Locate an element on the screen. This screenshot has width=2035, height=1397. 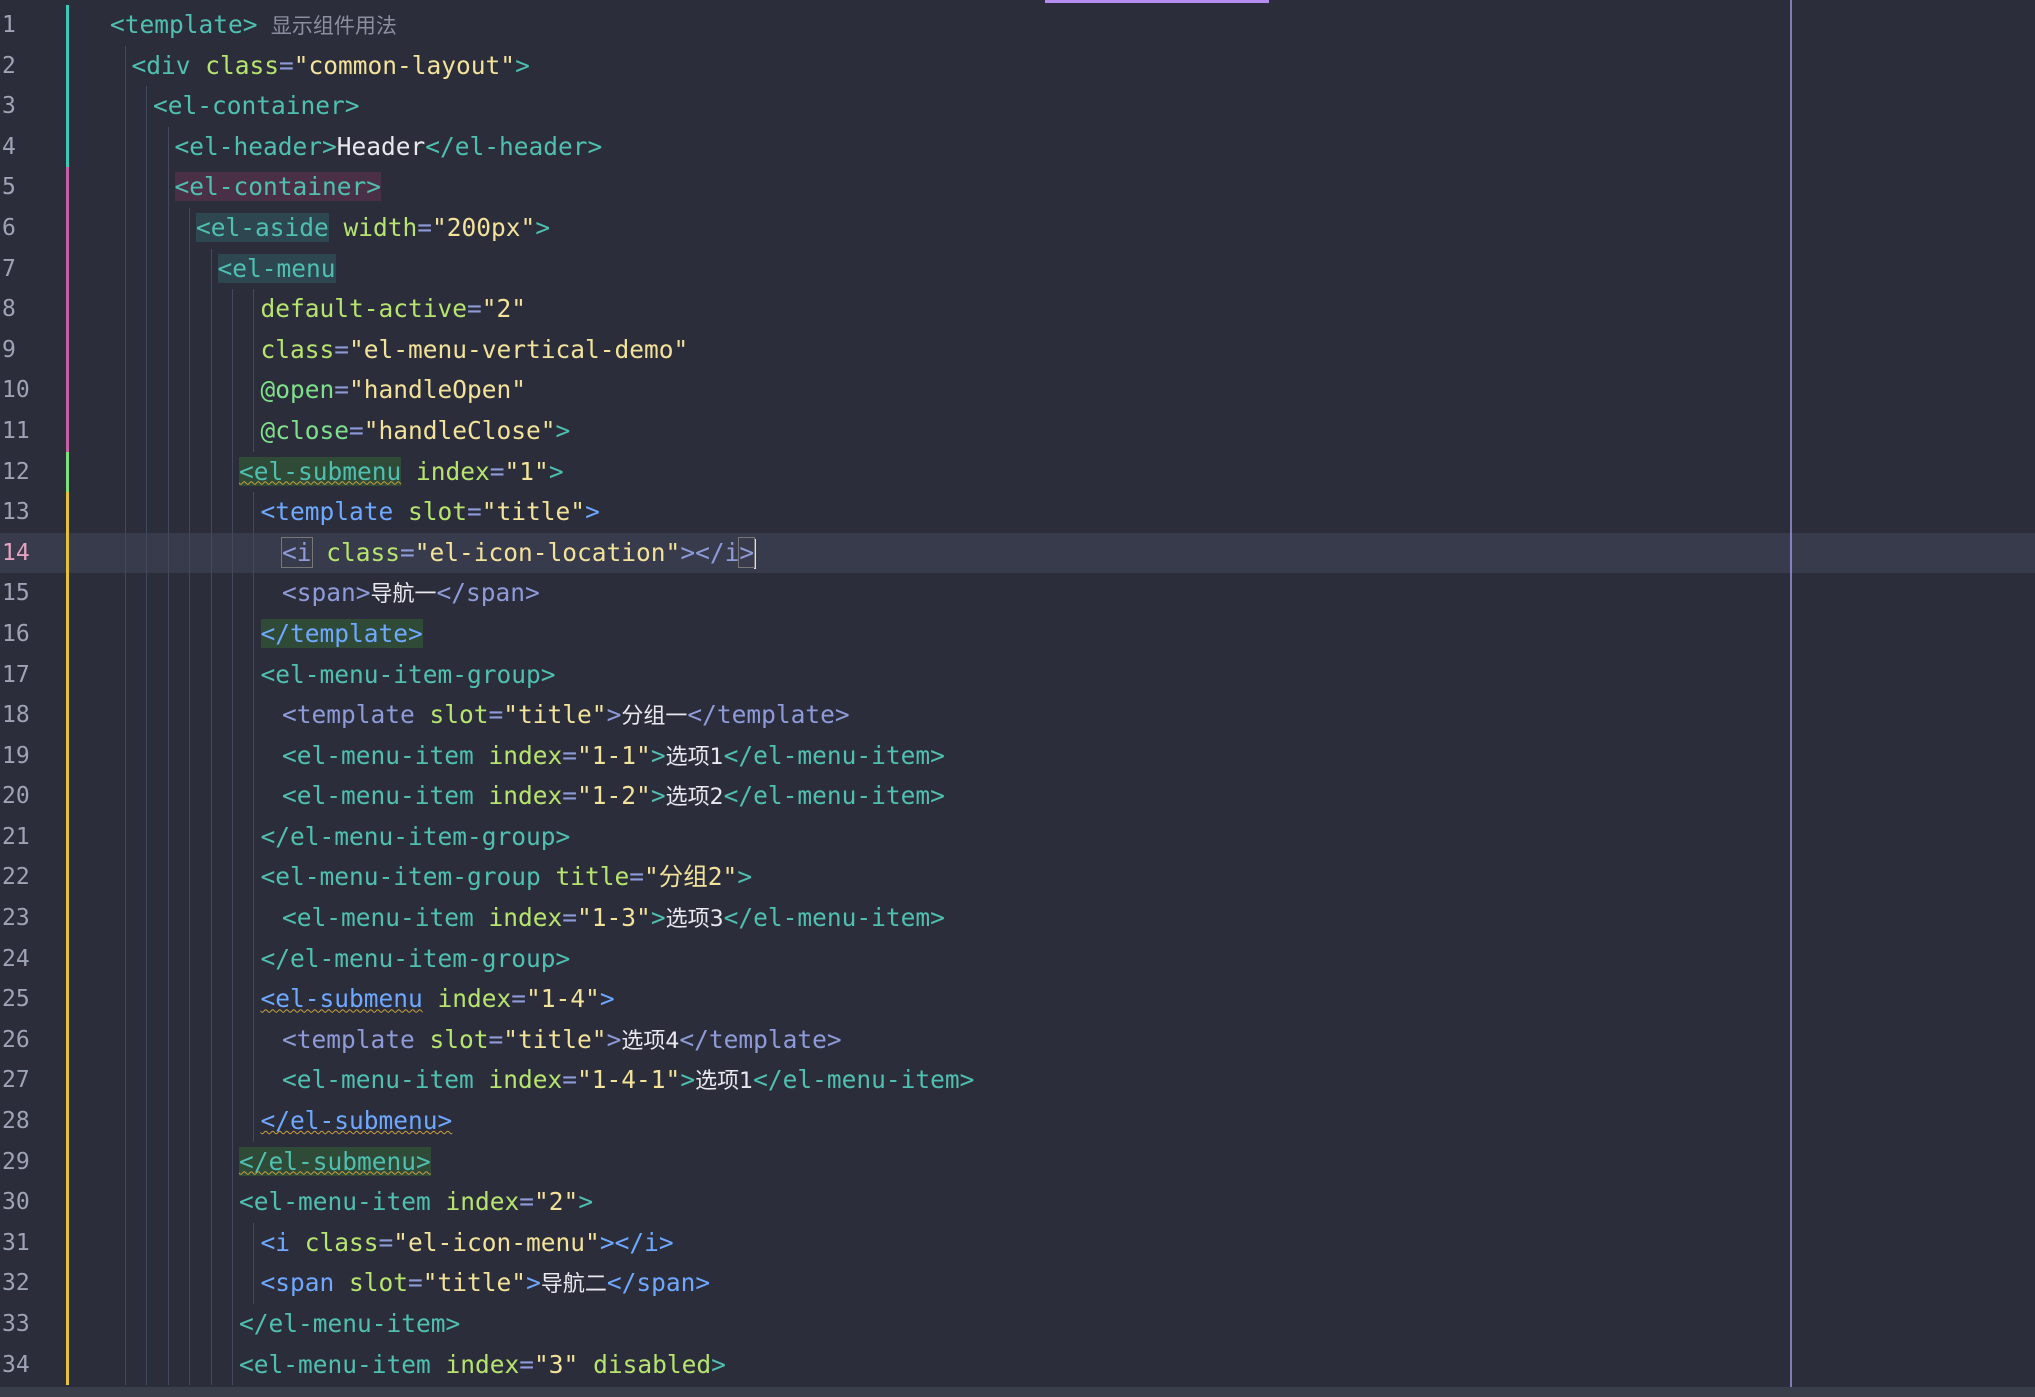
code-line: 16 </template> is located at coordinates (1017, 634).